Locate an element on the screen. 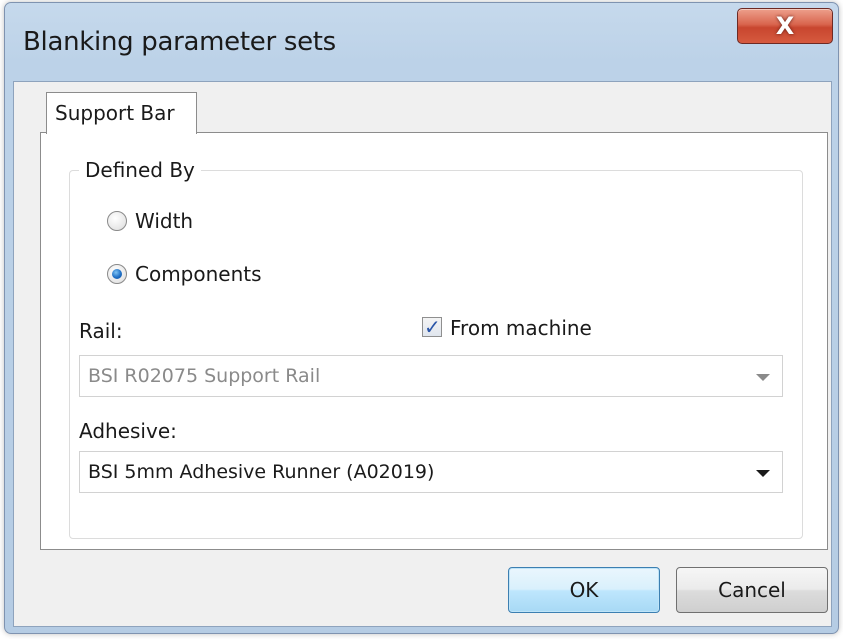 The width and height of the screenshot is (843, 639). close-button: X is located at coordinates (785, 26).